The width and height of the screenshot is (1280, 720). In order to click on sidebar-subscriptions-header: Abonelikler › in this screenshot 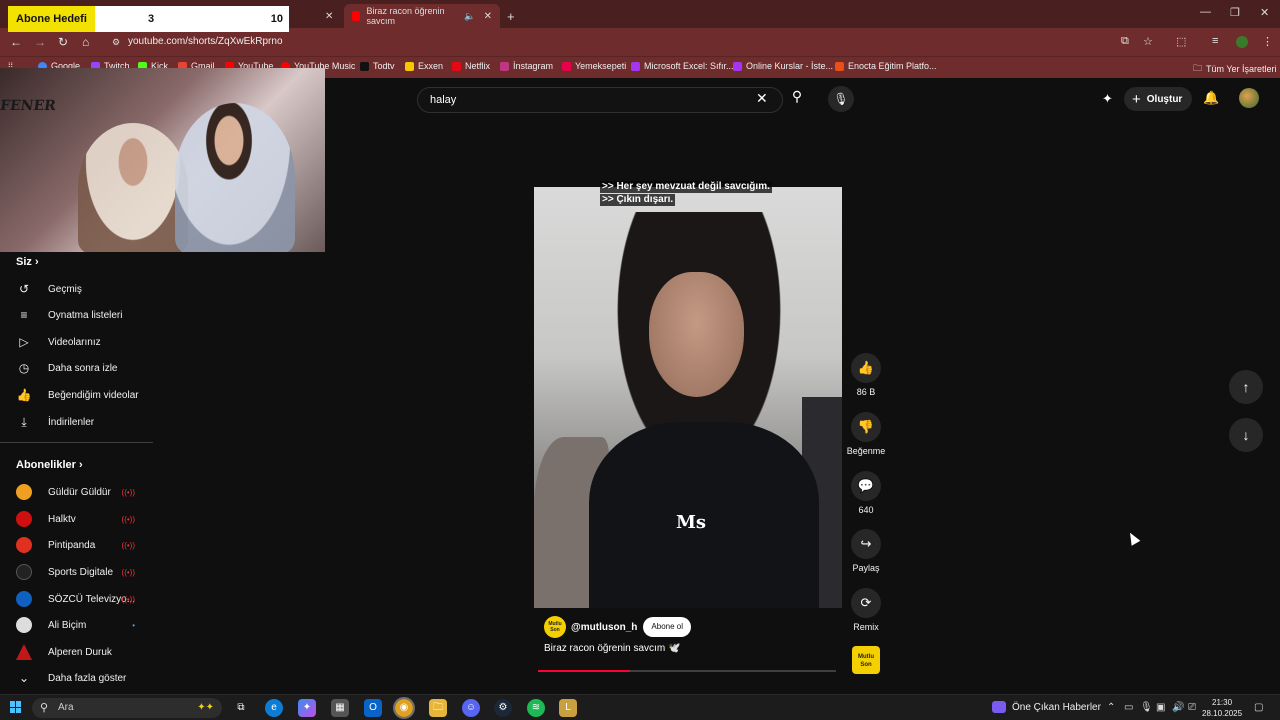, I will do `click(49, 465)`.